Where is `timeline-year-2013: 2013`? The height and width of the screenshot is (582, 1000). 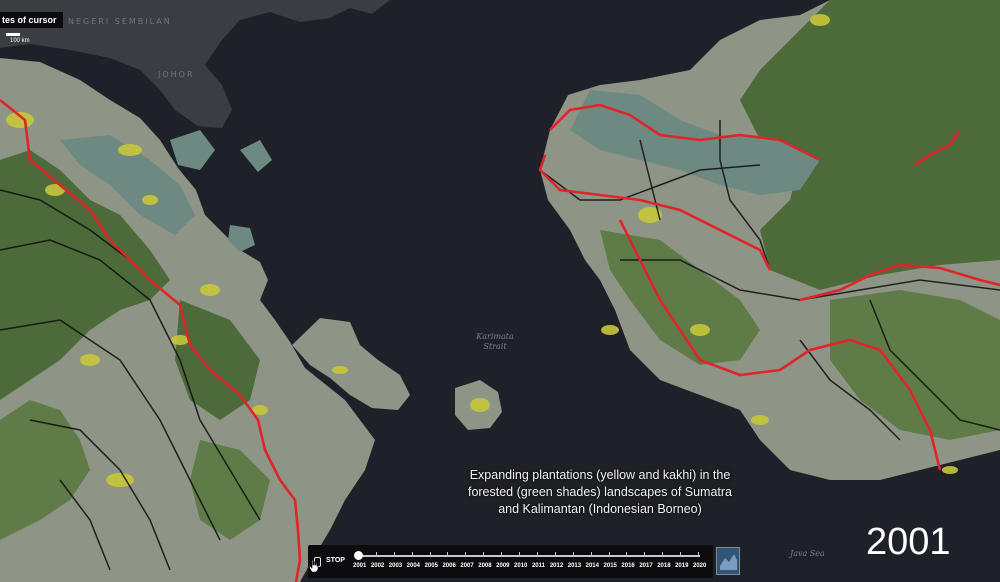 timeline-year-2013: 2013 is located at coordinates (574, 566).